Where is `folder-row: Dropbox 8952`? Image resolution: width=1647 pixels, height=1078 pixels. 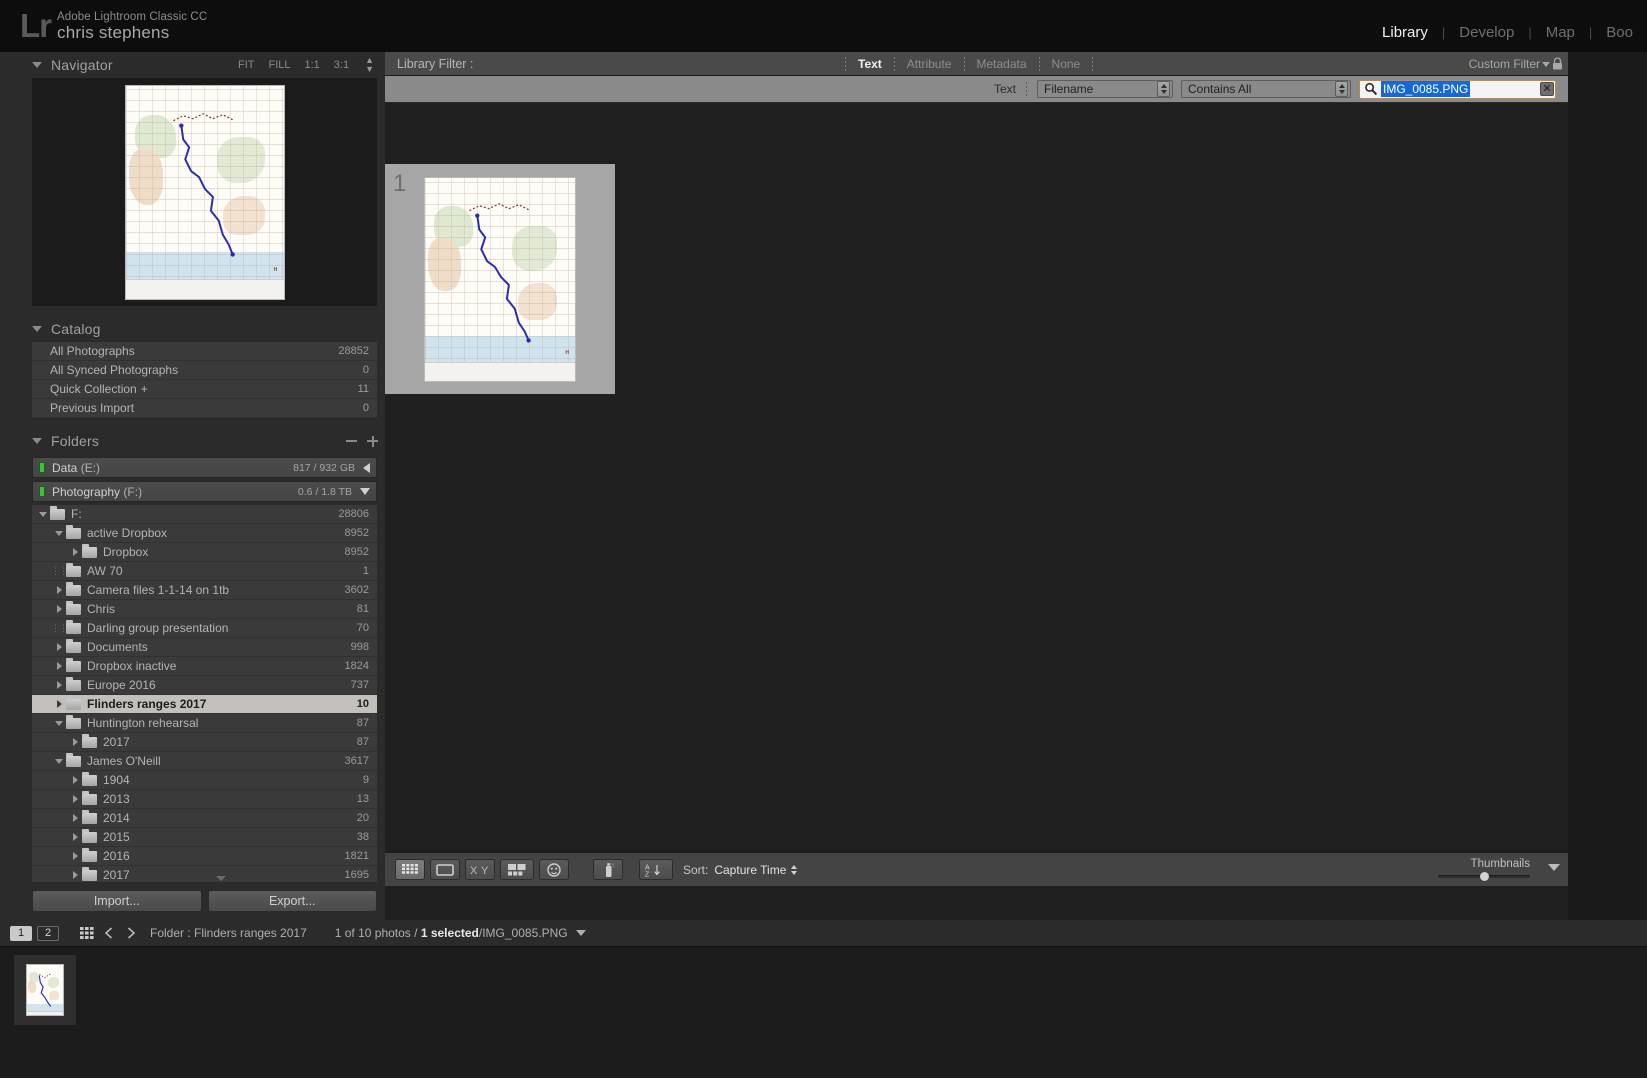 folder-row: Dropbox 8952 is located at coordinates (204, 552).